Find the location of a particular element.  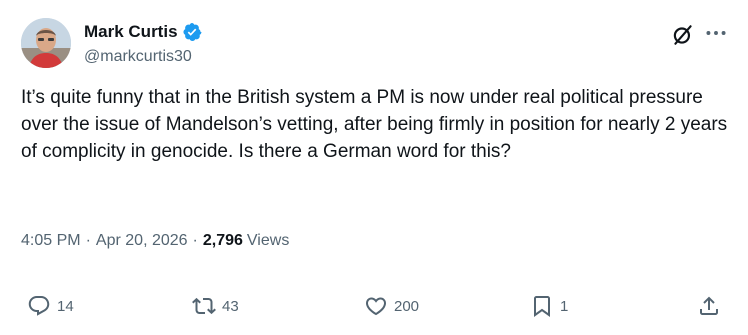

bookmark-icon is located at coordinates (542, 306).